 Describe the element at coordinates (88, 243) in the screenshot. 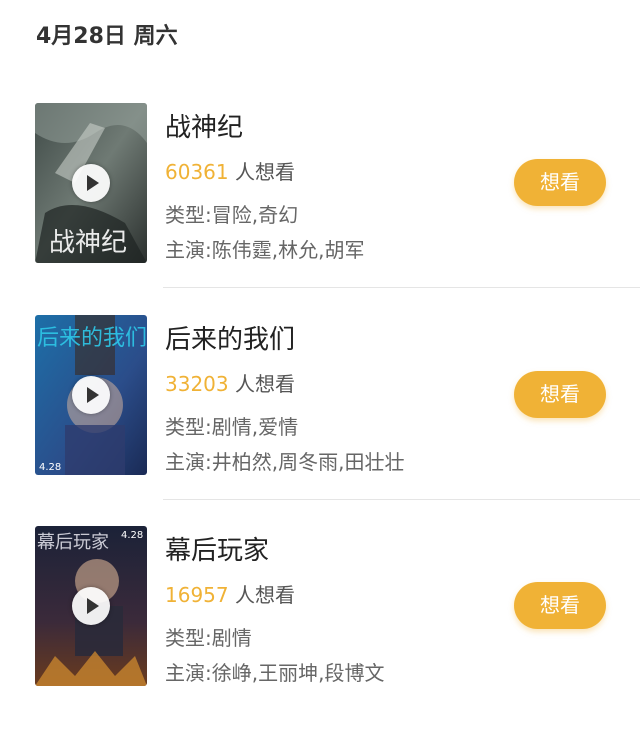

I see `poster-title-text: 战神纪` at that location.